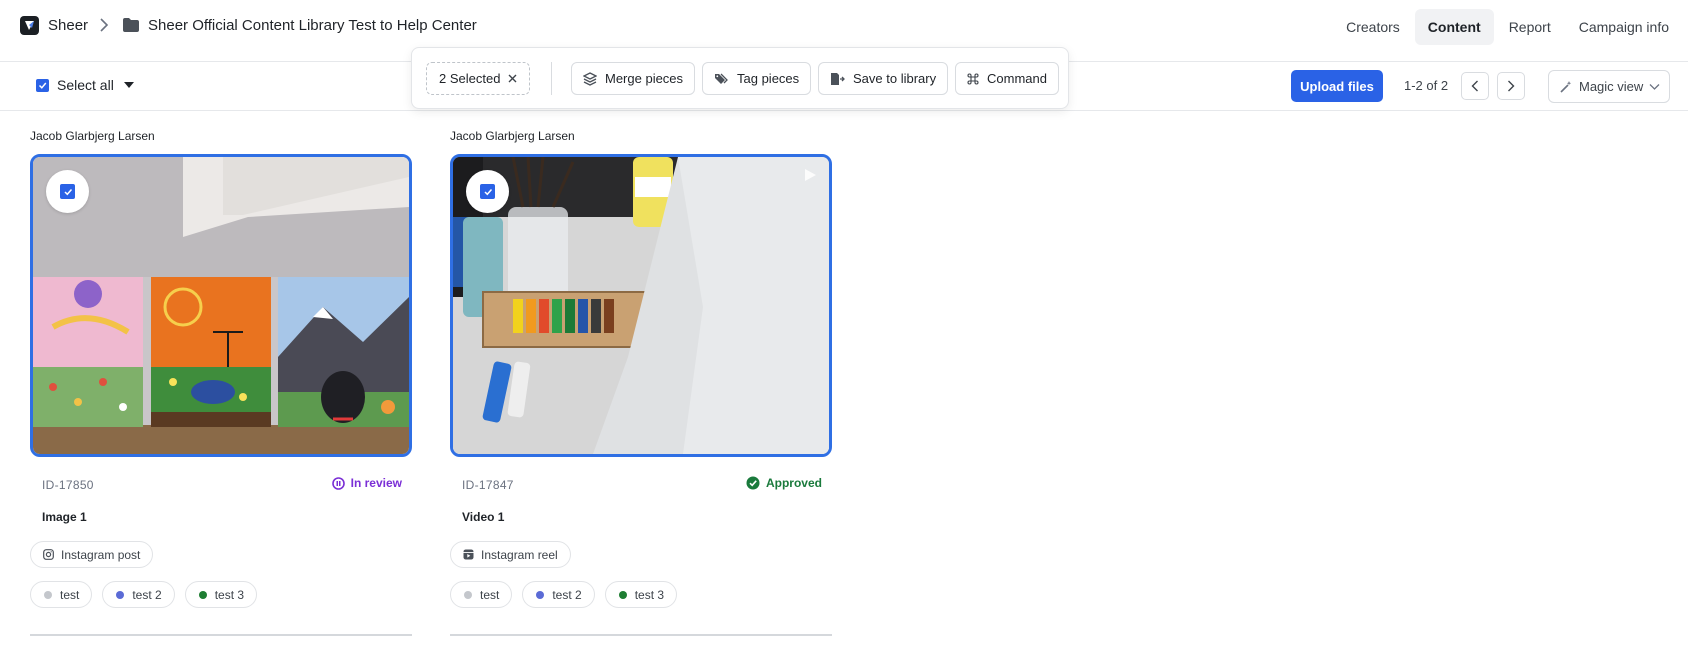 The width and height of the screenshot is (1688, 657). I want to click on status-badge: Approved, so click(784, 483).